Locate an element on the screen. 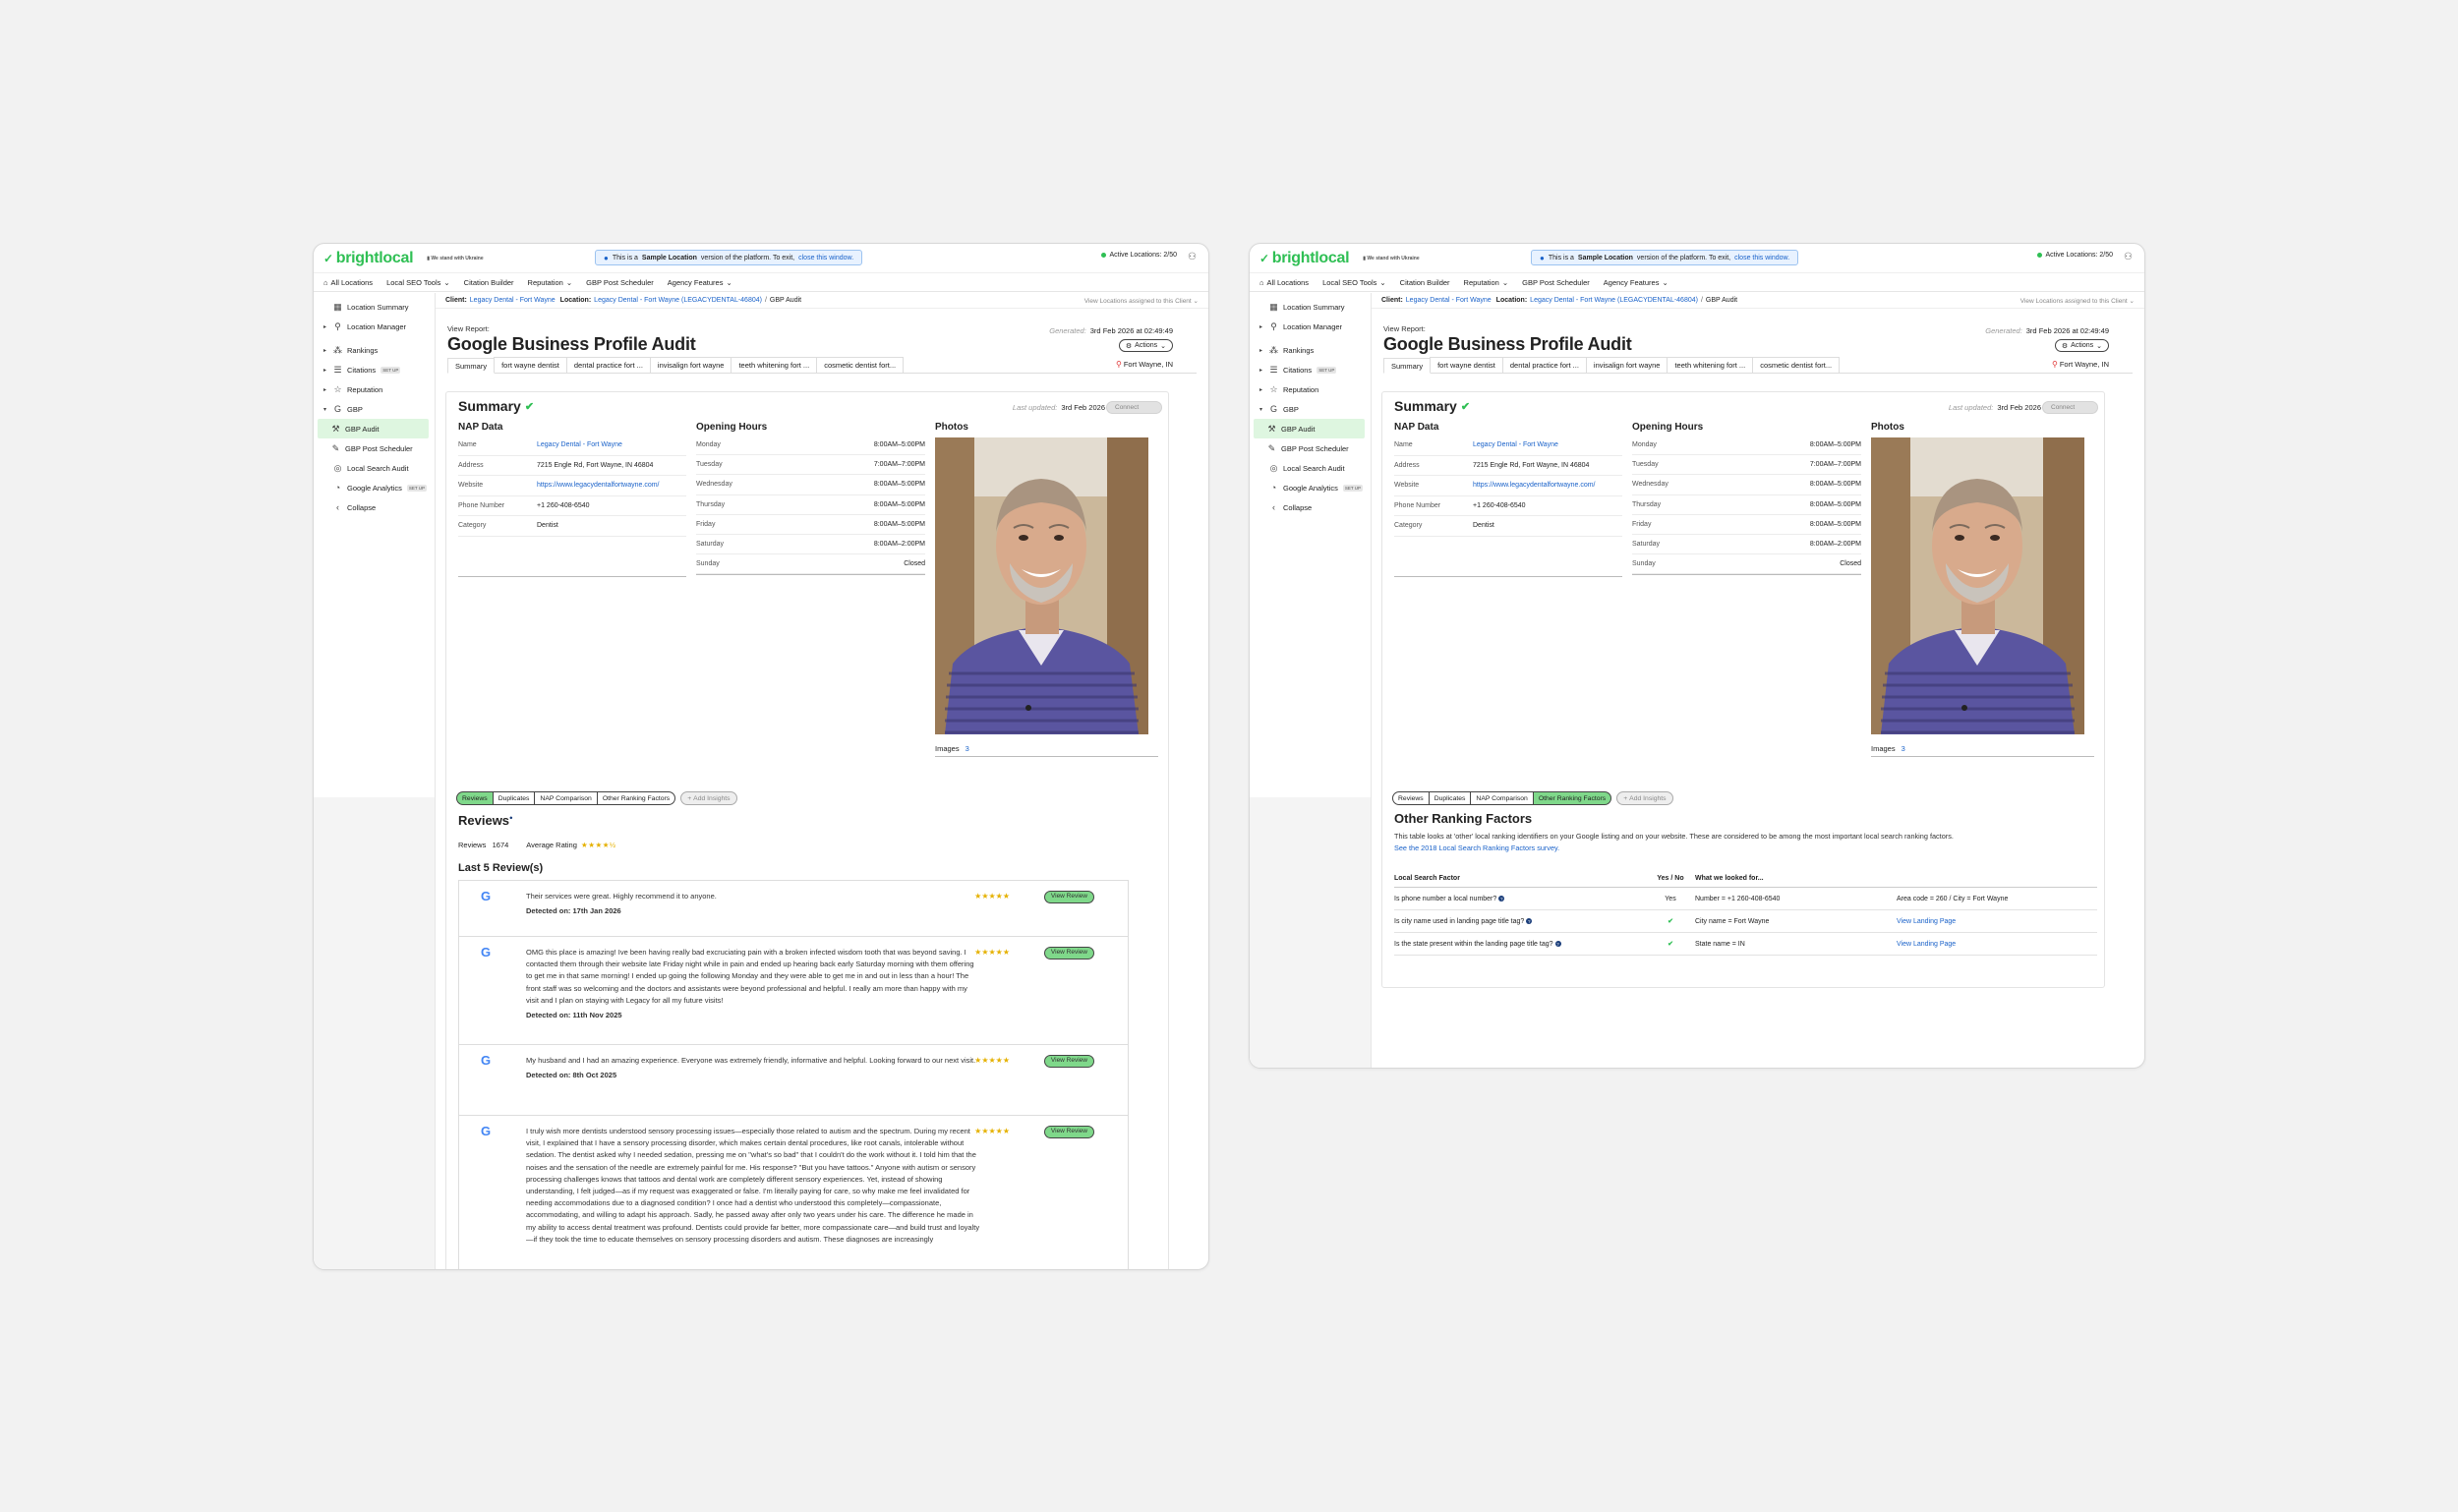 This screenshot has width=2458, height=1512. info-icon: ● is located at coordinates (511, 819).